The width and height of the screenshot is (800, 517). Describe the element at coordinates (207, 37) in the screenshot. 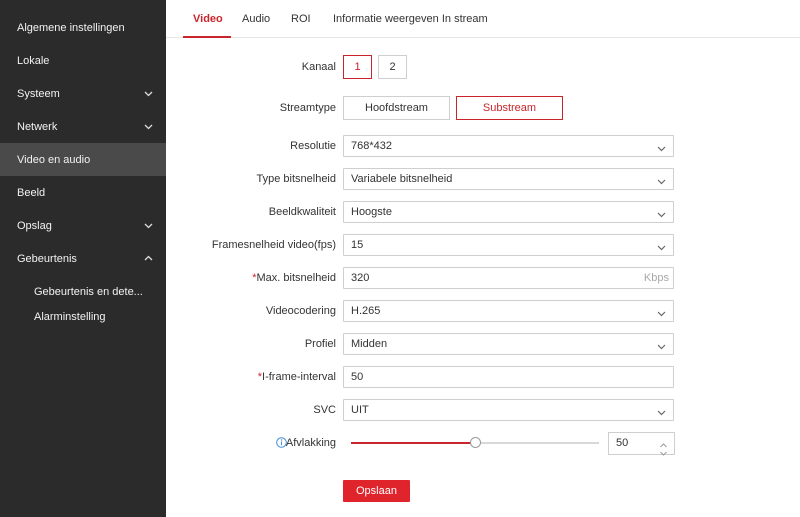

I see `active-tab-indicator` at that location.